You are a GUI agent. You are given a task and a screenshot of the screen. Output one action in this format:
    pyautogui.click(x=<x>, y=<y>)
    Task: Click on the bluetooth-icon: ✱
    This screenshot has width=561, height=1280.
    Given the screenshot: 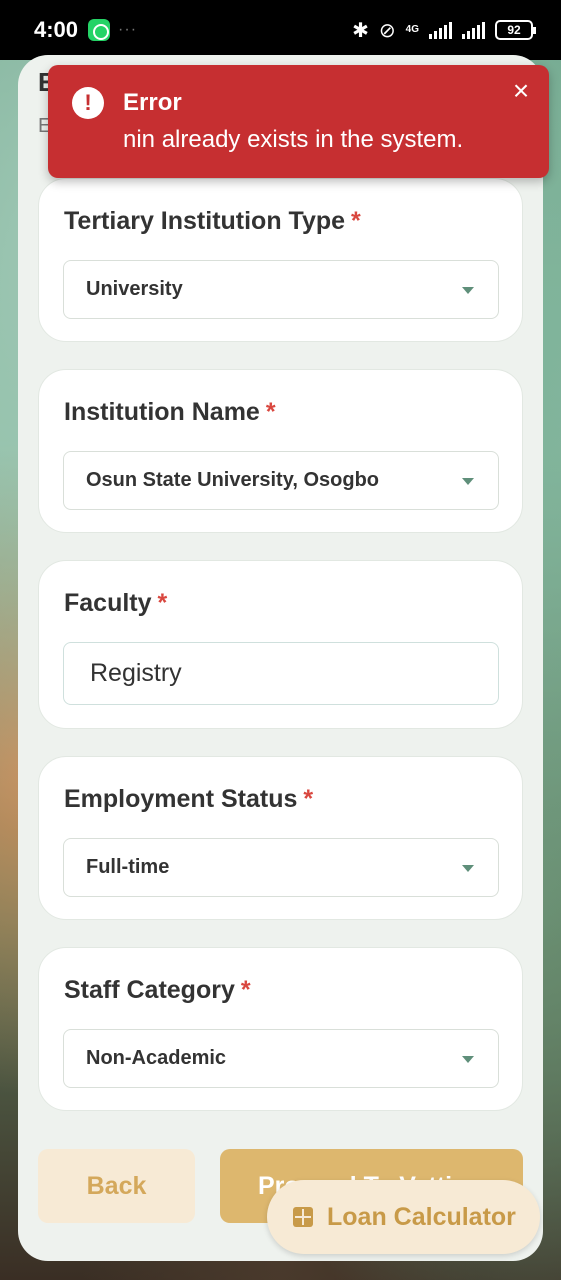 What is the action you would take?
    pyautogui.click(x=360, y=30)
    